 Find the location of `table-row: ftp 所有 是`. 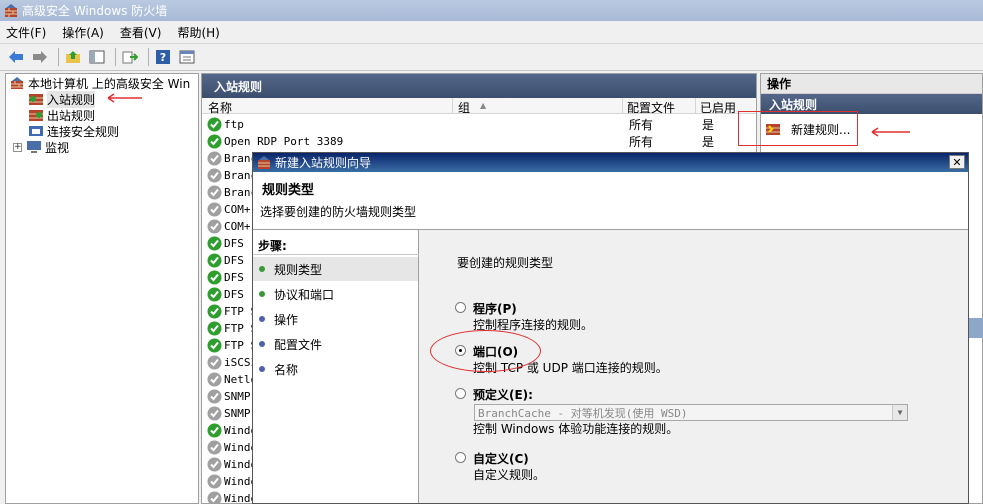

table-row: ftp 所有 是 is located at coordinates (479, 124).